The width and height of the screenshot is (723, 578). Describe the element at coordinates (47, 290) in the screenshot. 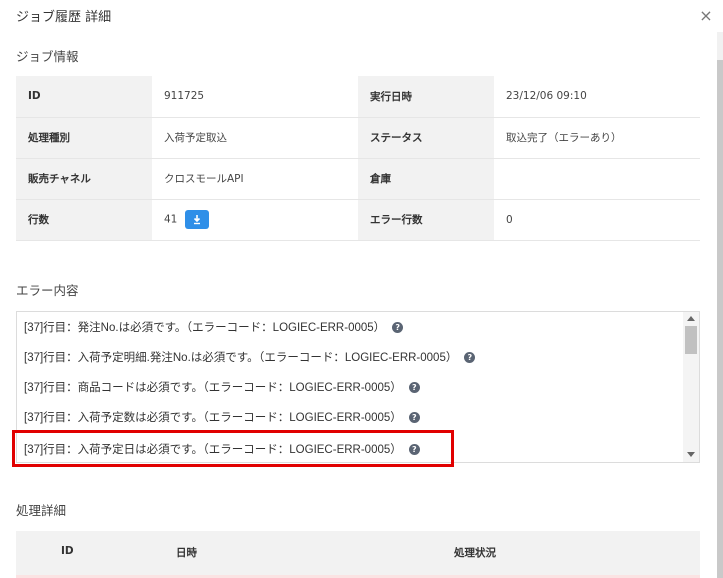

I see `errors-heading: エラー内容` at that location.